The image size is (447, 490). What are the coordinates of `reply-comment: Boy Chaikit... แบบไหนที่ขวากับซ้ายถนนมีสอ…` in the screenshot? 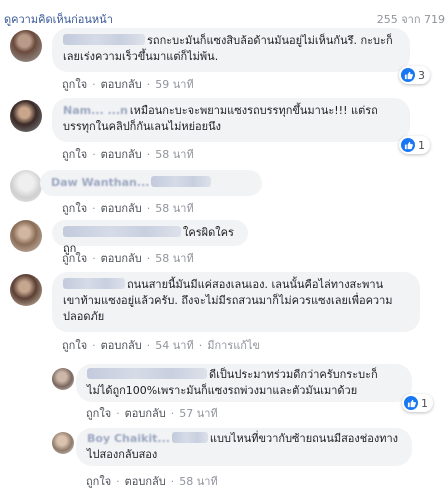 It's located at (223, 459).